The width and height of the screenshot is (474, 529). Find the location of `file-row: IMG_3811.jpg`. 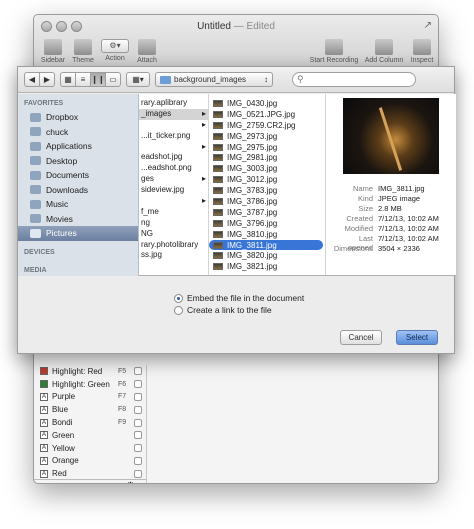

file-row: IMG_3811.jpg is located at coordinates (266, 245).